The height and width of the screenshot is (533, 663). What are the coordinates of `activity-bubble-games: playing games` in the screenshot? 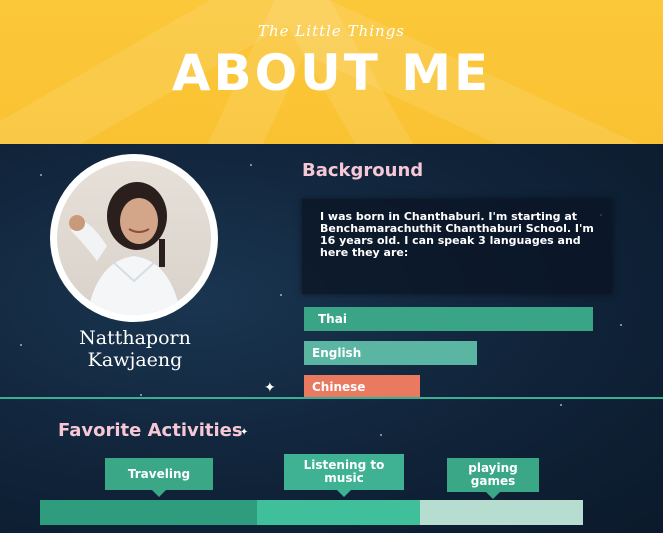 It's located at (493, 478).